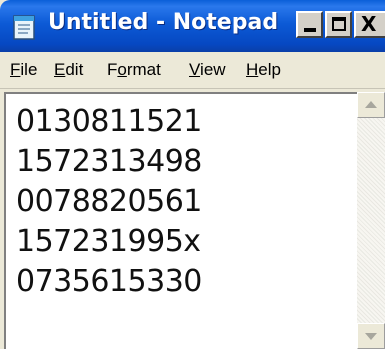 The width and height of the screenshot is (385, 349). I want to click on text-line: 0130811521, so click(109, 121).